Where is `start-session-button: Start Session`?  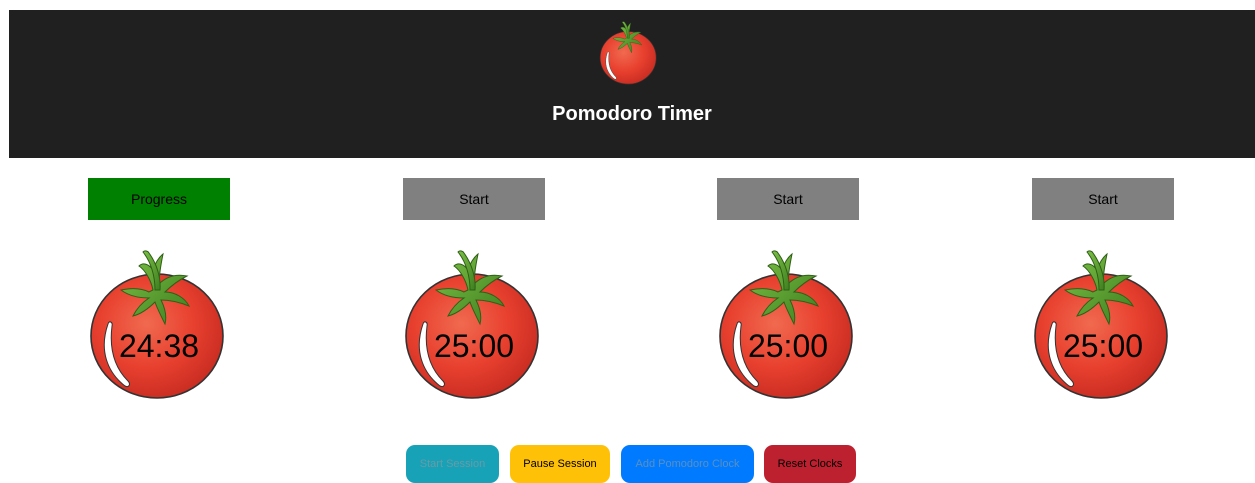 start-session-button: Start Session is located at coordinates (452, 464).